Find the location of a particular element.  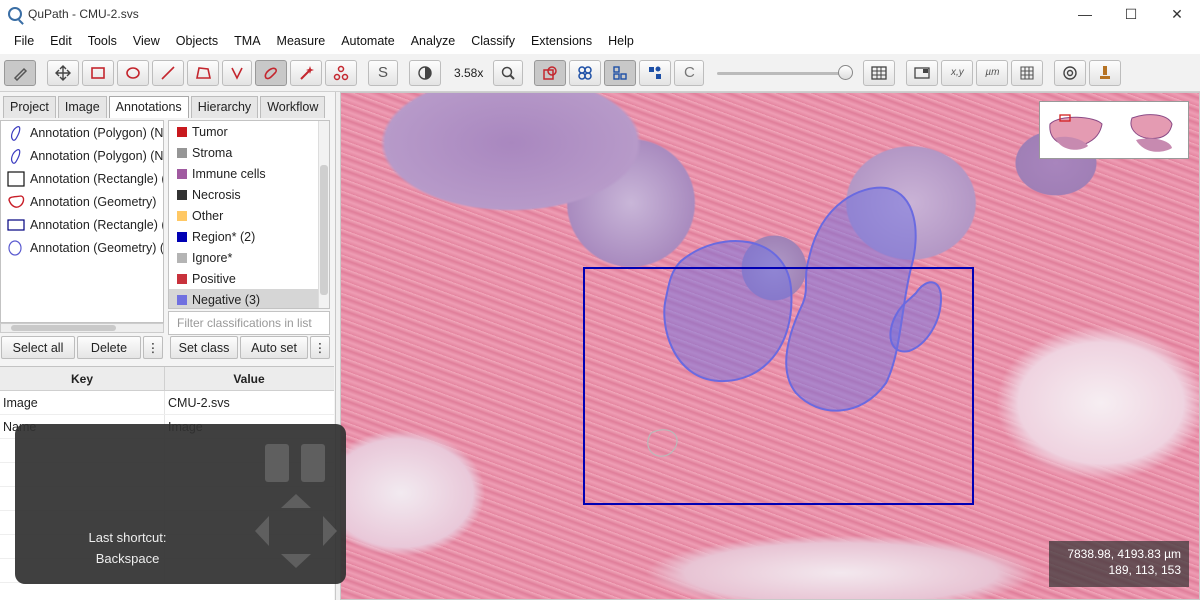

pen-tool-button is located at coordinates (20, 72).